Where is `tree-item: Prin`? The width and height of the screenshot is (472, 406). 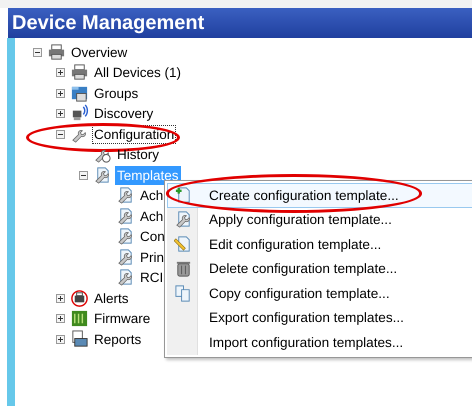 tree-item: Prin is located at coordinates (152, 257).